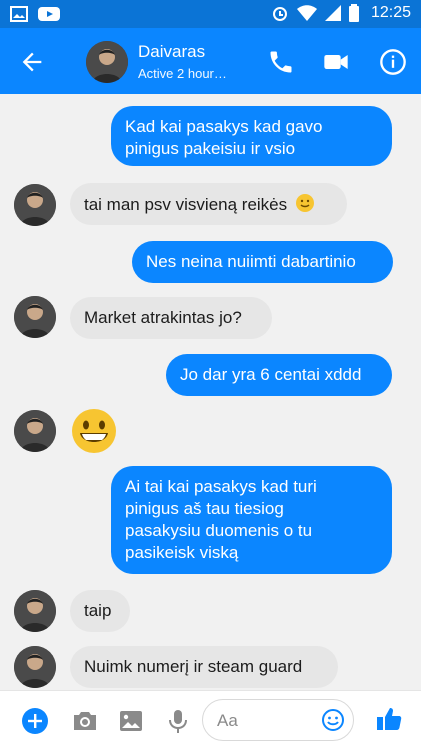  What do you see at coordinates (353, 13) in the screenshot?
I see `battery-icon` at bounding box center [353, 13].